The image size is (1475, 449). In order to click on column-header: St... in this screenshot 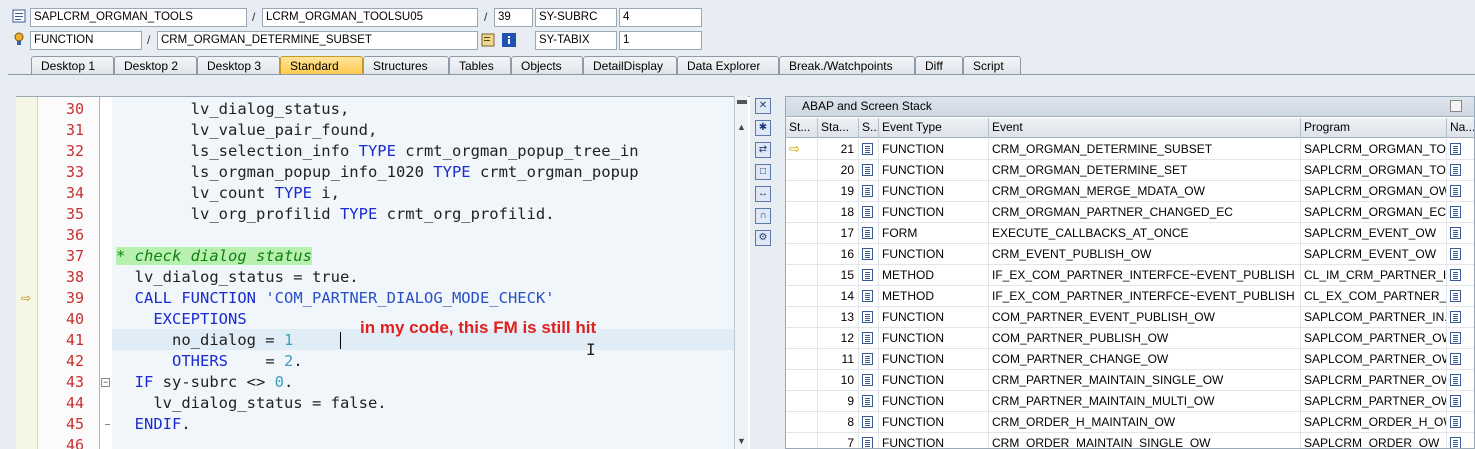, I will do `click(802, 128)`.